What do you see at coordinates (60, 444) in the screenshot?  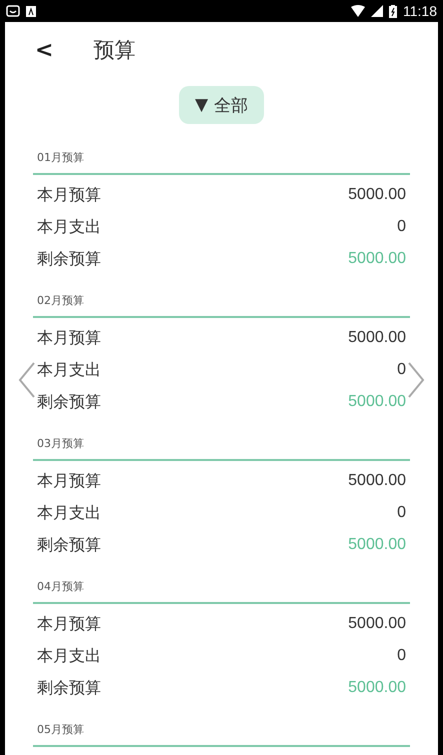 I see `month-label: 03月预算` at bounding box center [60, 444].